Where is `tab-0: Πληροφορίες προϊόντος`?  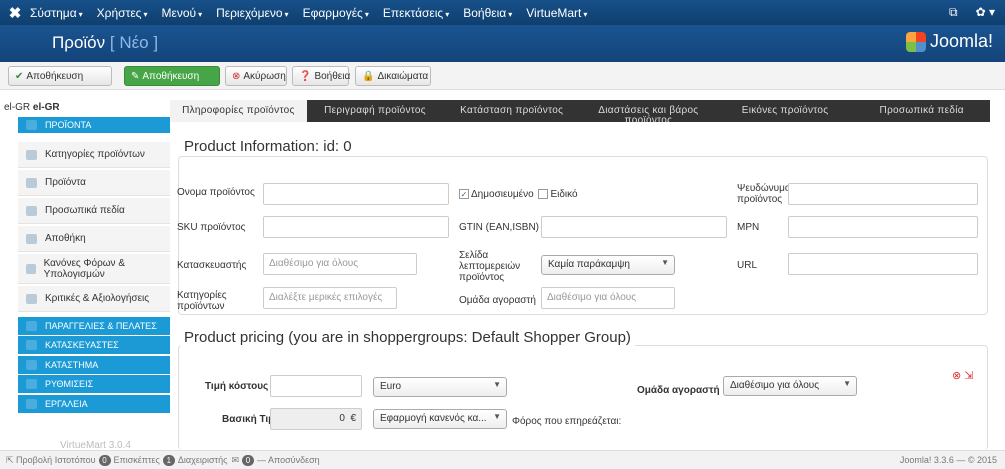 tab-0: Πληροφορίες προϊόντος is located at coordinates (238, 111).